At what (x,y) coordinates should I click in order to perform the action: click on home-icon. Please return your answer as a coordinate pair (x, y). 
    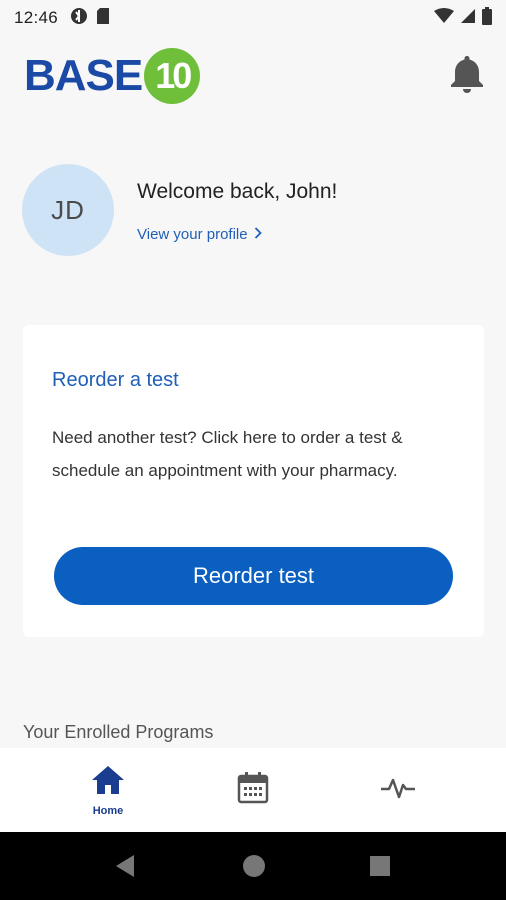
    Looking at the image, I should click on (108, 782).